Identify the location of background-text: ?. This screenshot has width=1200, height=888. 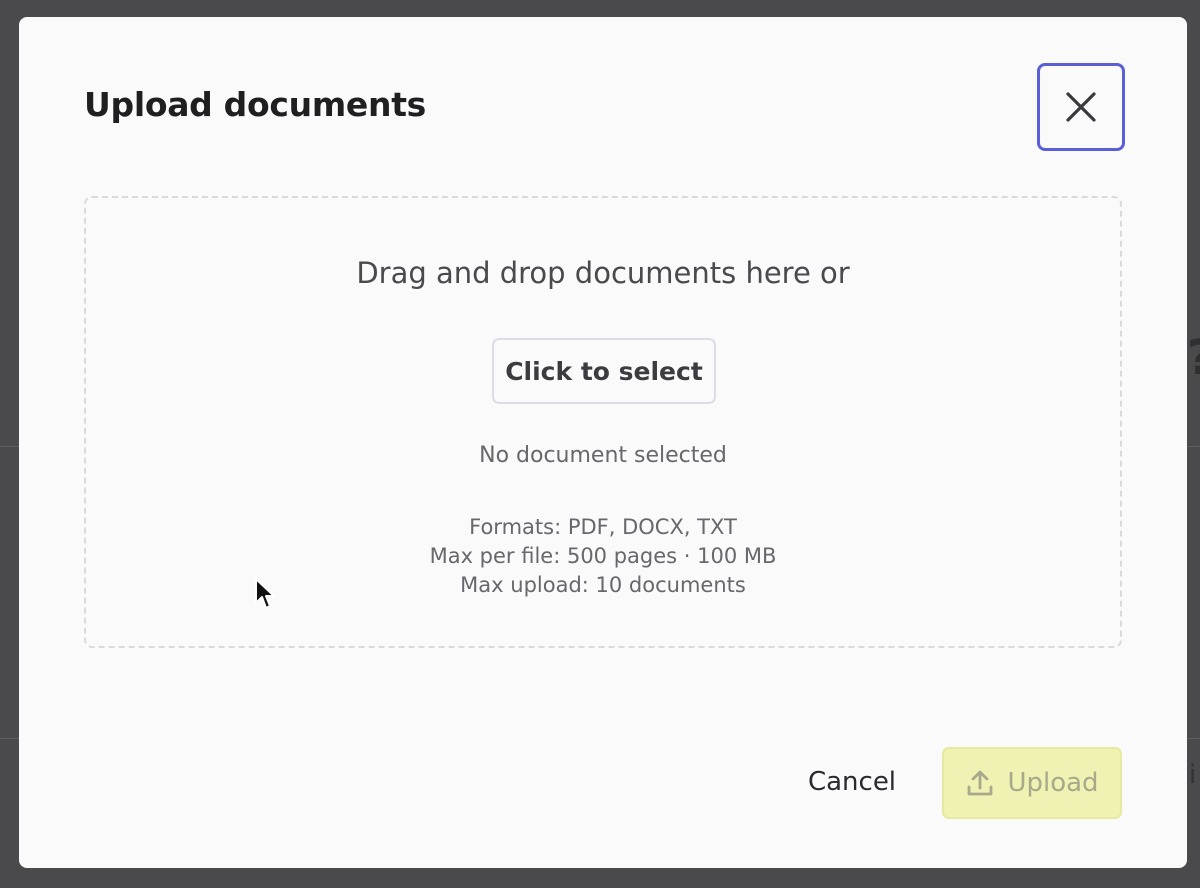
(1193, 358).